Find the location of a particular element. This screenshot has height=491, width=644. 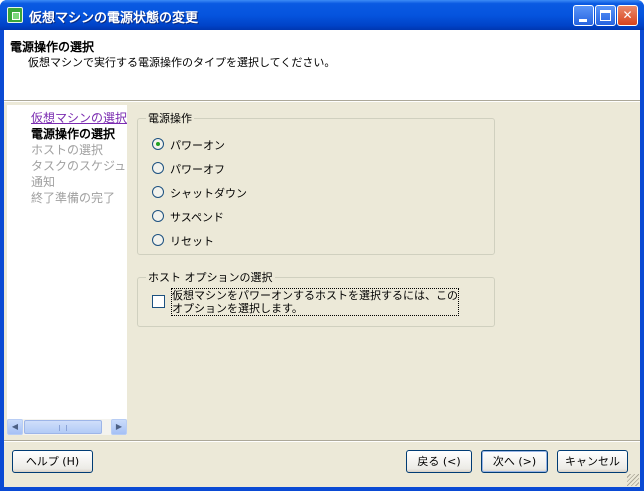

step-ready-to-complete: 終了準備の完了 is located at coordinates (73, 198).